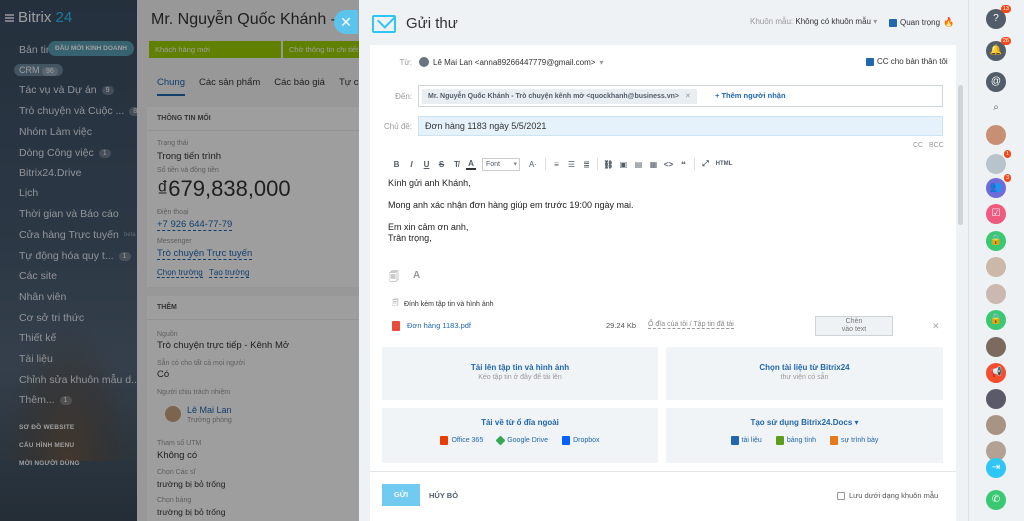  Describe the element at coordinates (401, 495) in the screenshot. I see `send-button: GỬI` at that location.